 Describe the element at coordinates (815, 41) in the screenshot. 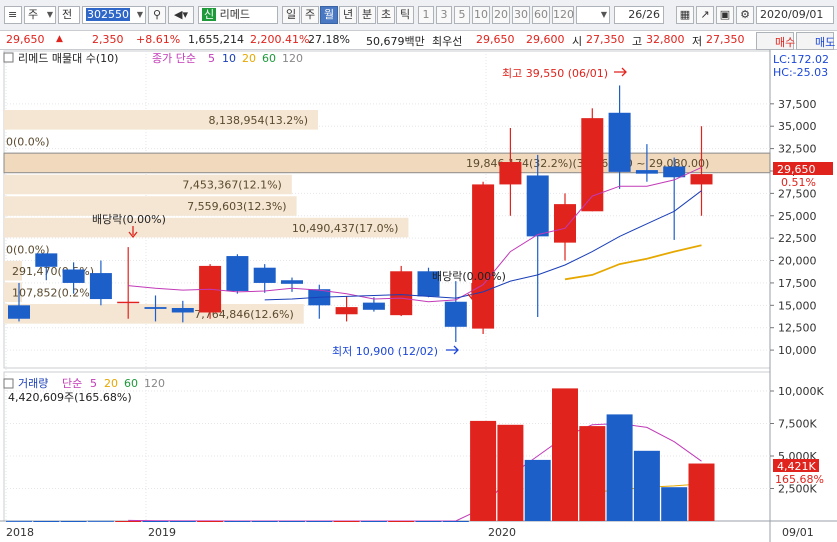

I see `sell-button: 매도` at that location.